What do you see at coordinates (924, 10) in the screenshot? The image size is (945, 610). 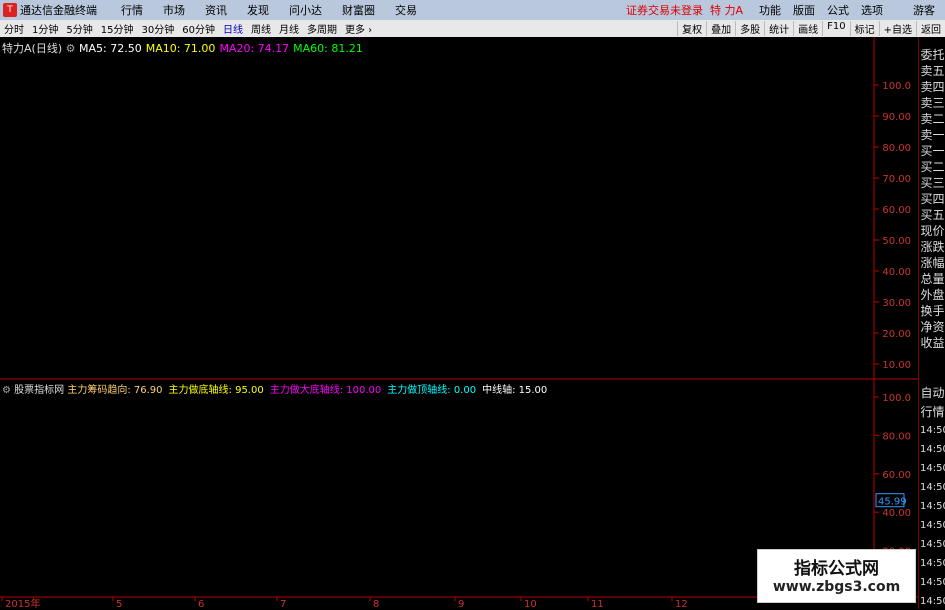 I see `guest-login: 游客` at bounding box center [924, 10].